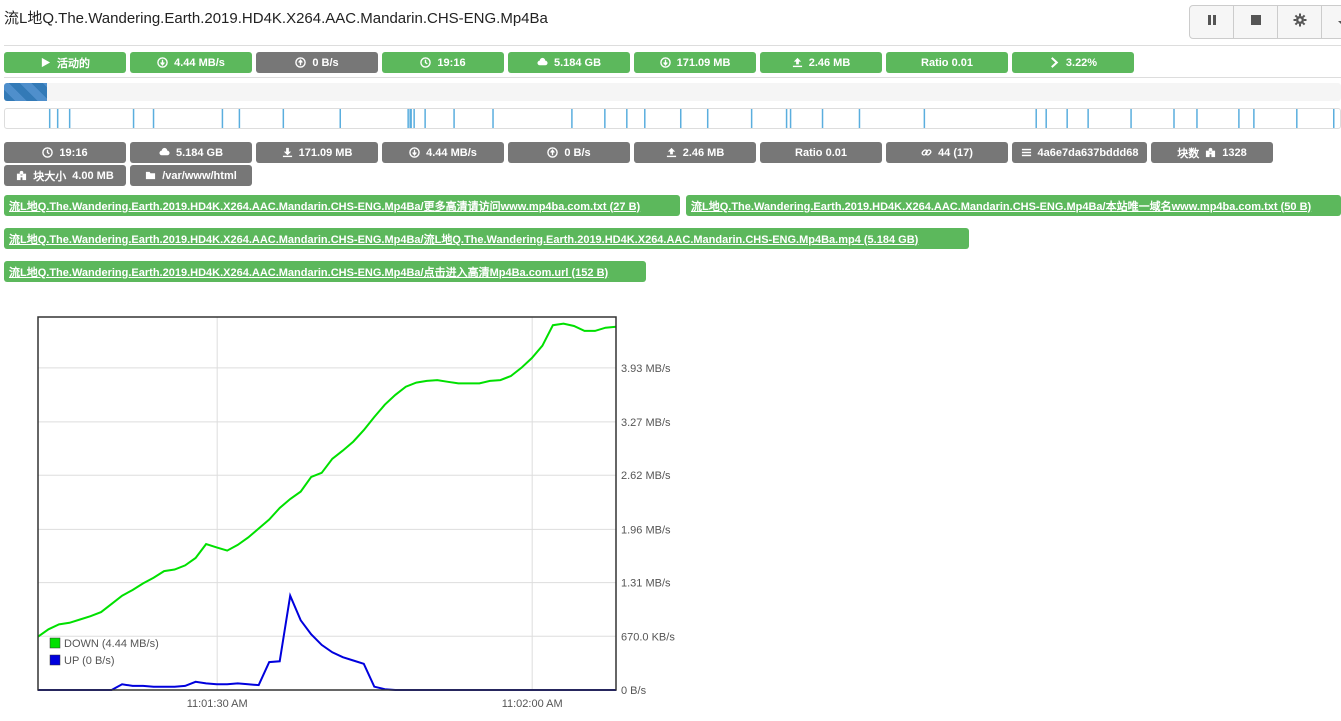  I want to click on y-tick-label: 2.62 MB/s, so click(646, 476).